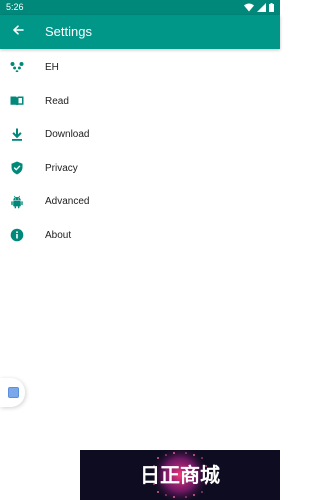 The width and height of the screenshot is (320, 500). Describe the element at coordinates (140, 32) in the screenshot. I see `app-bar: Settings` at that location.